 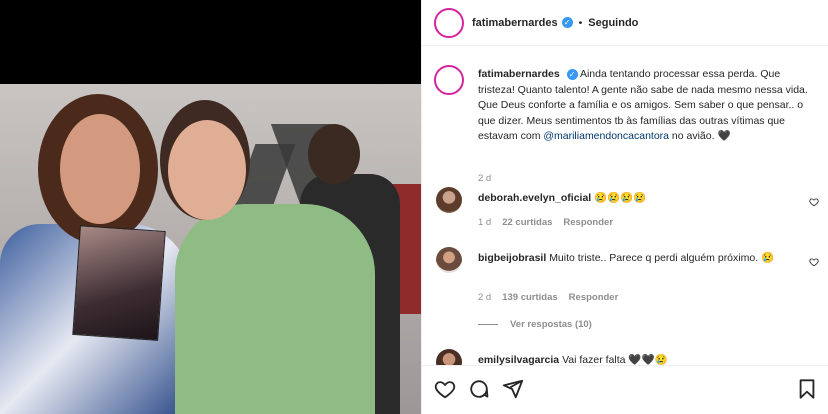 I want to click on post-actions-bar, so click(x=625, y=389).